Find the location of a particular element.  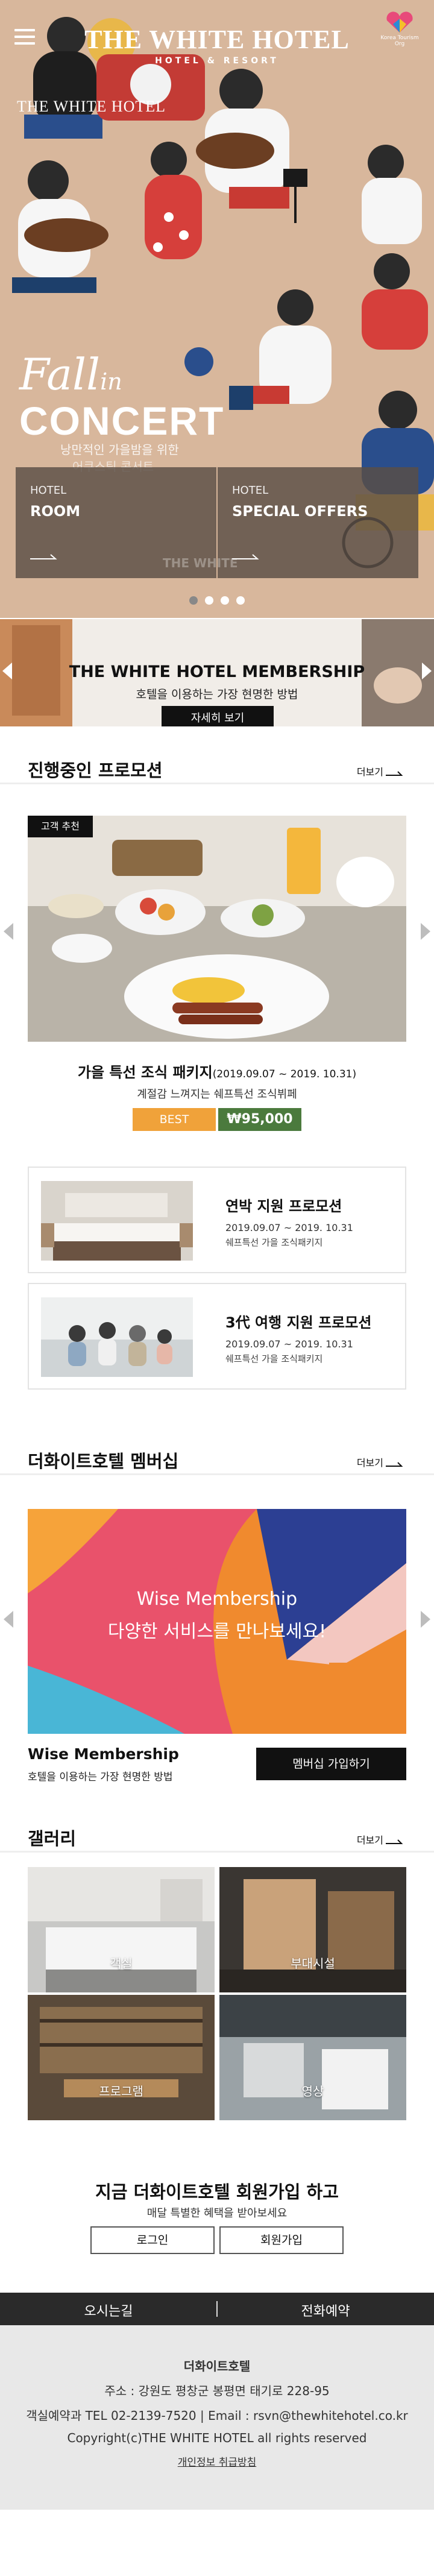

phone-reservation-link: 전화예약 is located at coordinates (325, 2310).